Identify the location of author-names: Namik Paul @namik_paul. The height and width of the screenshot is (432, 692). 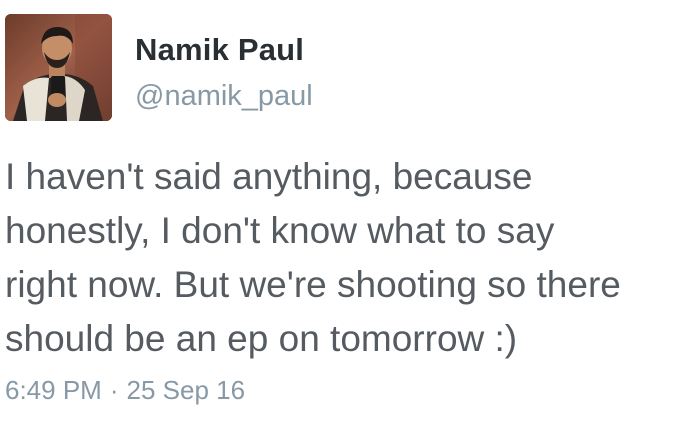
(224, 63).